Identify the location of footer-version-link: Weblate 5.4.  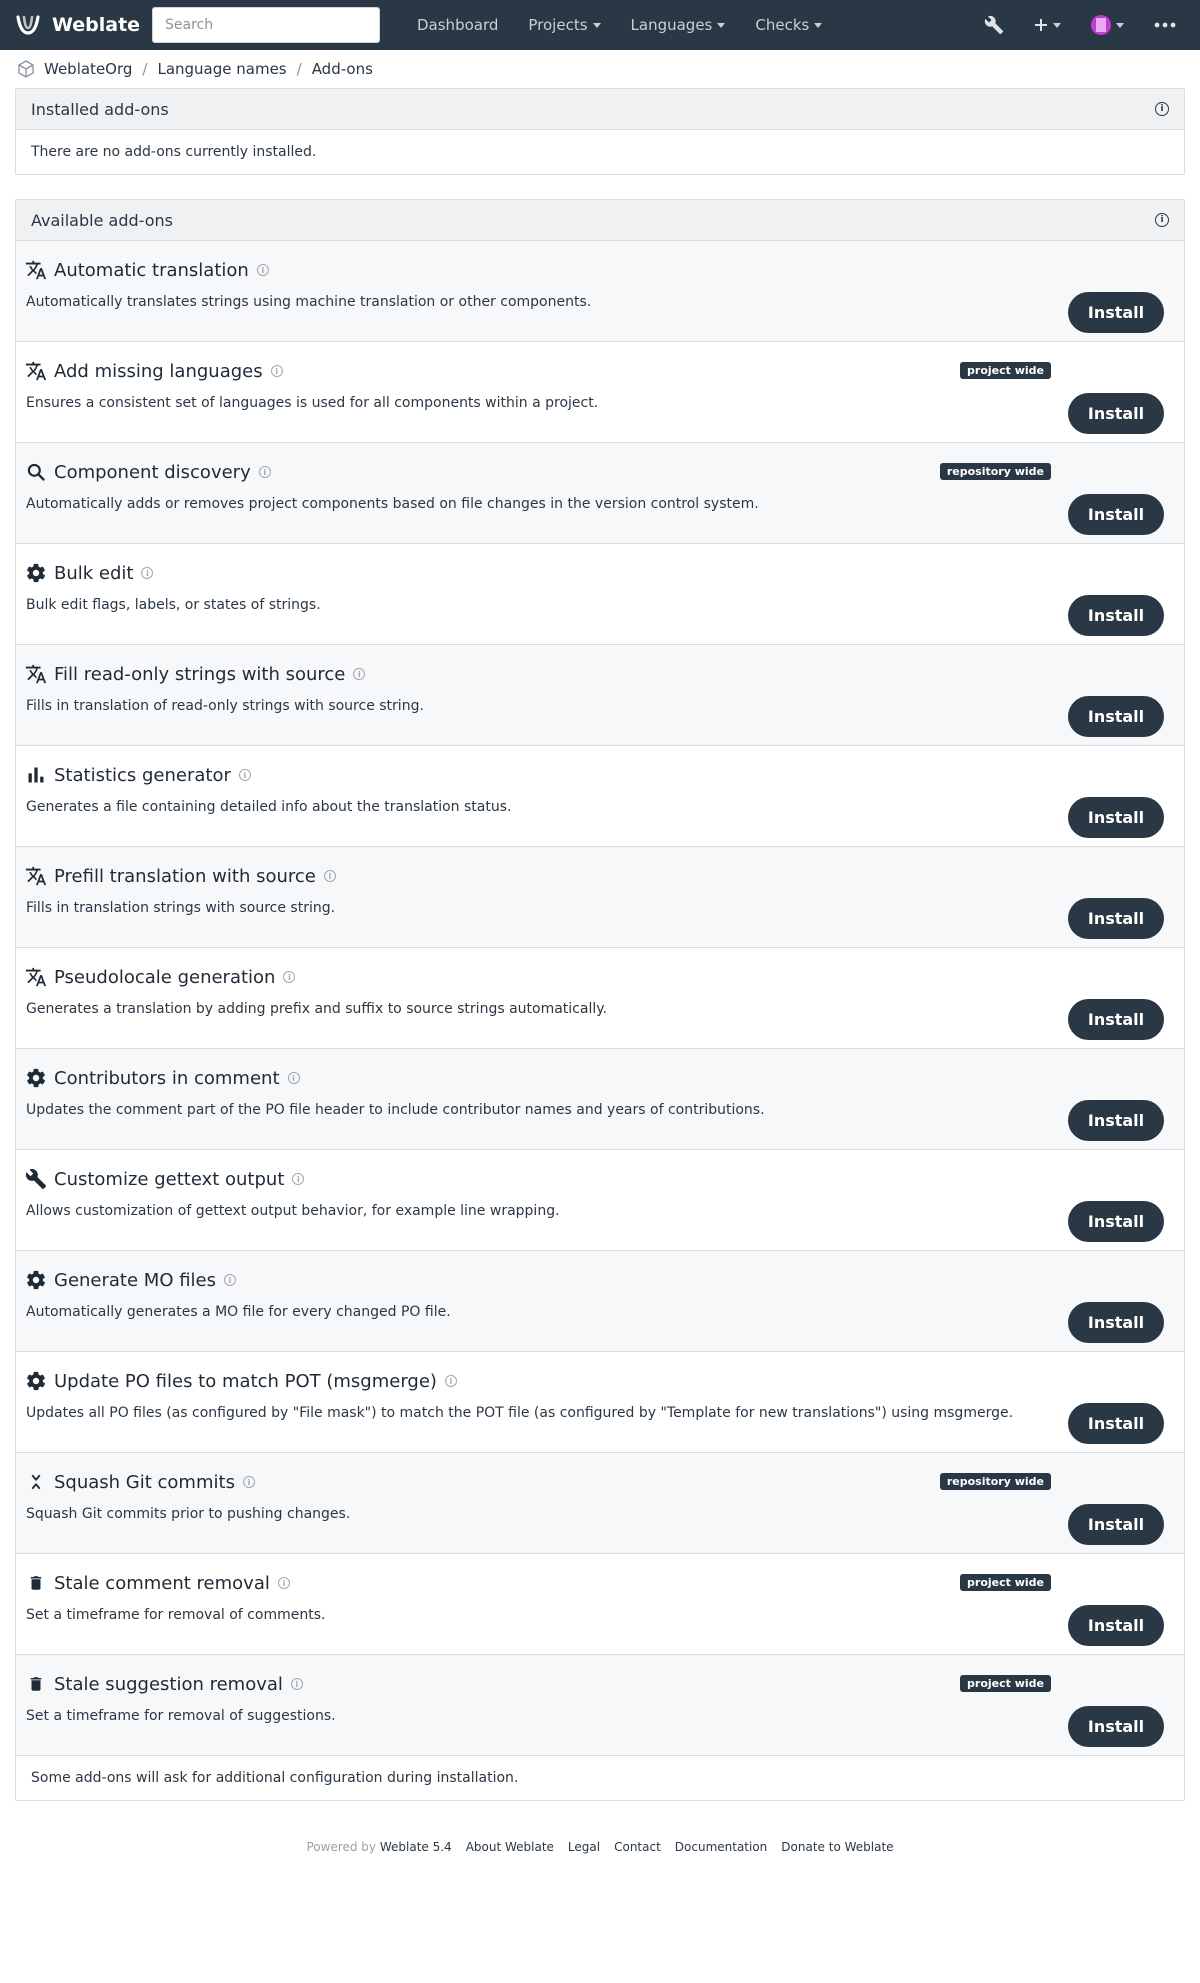
(416, 1847).